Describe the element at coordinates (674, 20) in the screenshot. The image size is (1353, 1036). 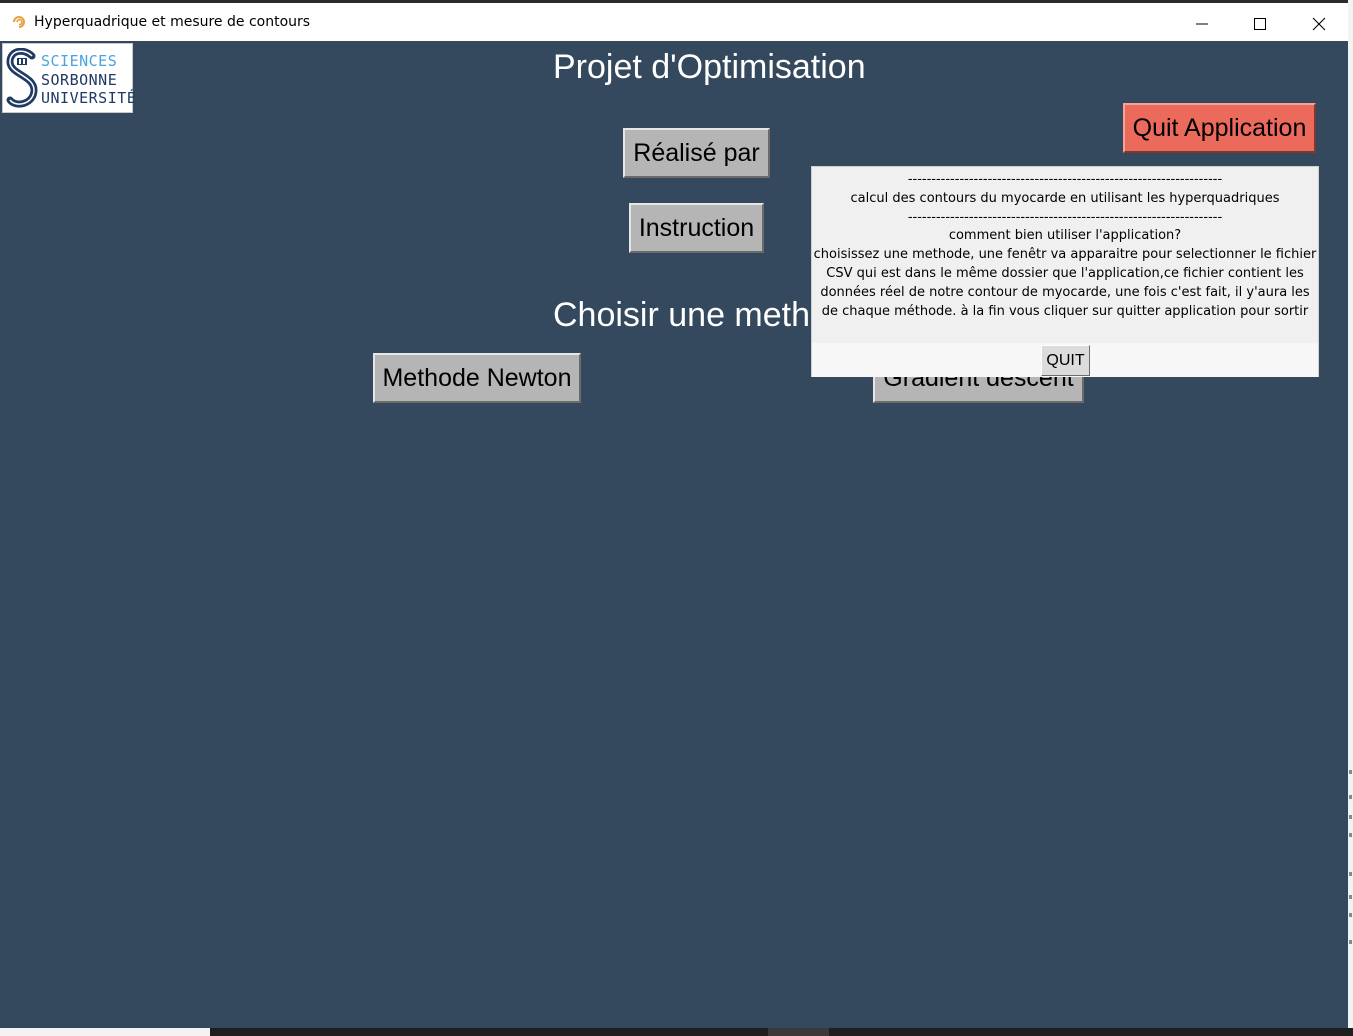
I see `window-titlebar: Hyperquadrique et mesure de contours` at that location.